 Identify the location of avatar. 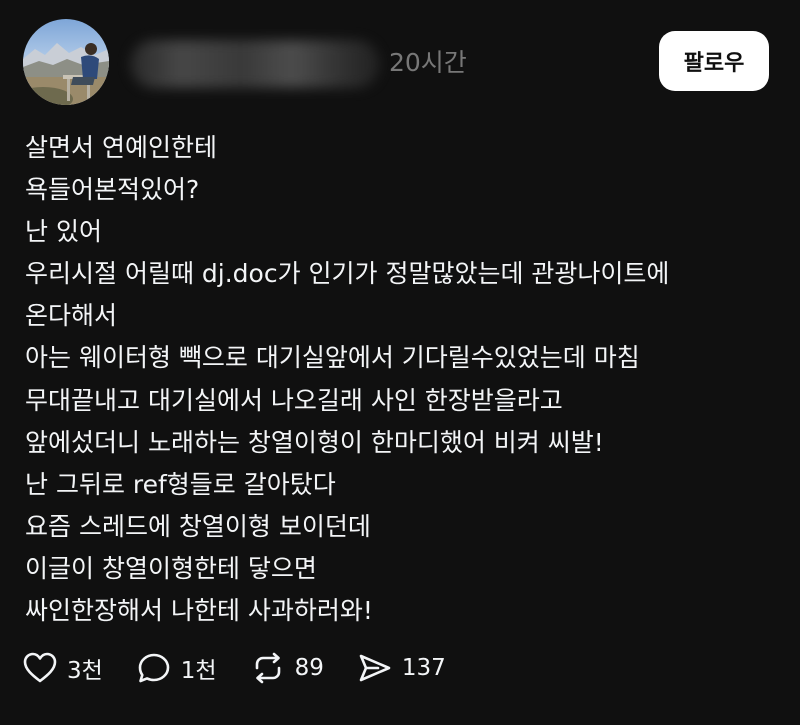
(66, 62).